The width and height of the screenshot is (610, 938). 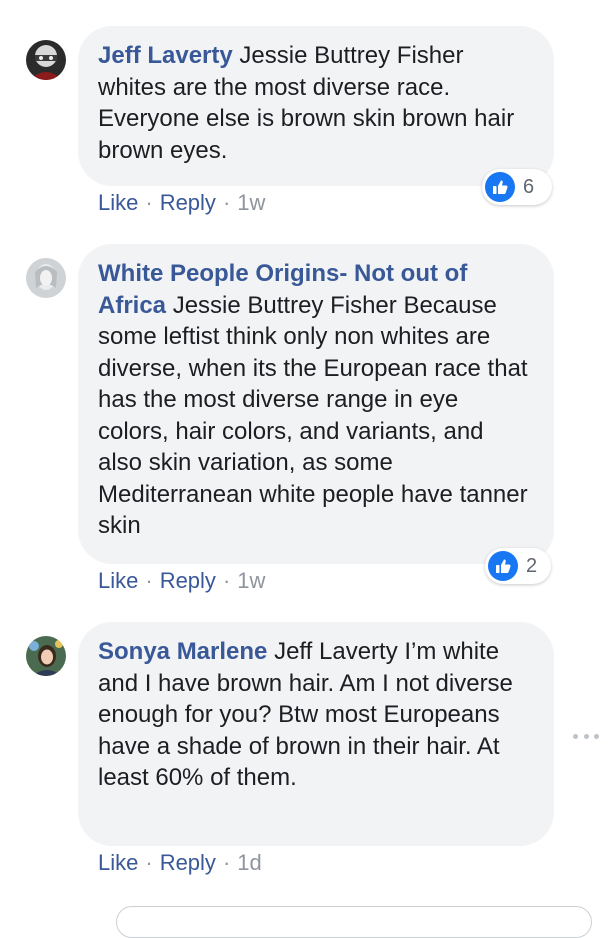 I want to click on comment-actions: Like · Reply · 1d, so click(x=180, y=863).